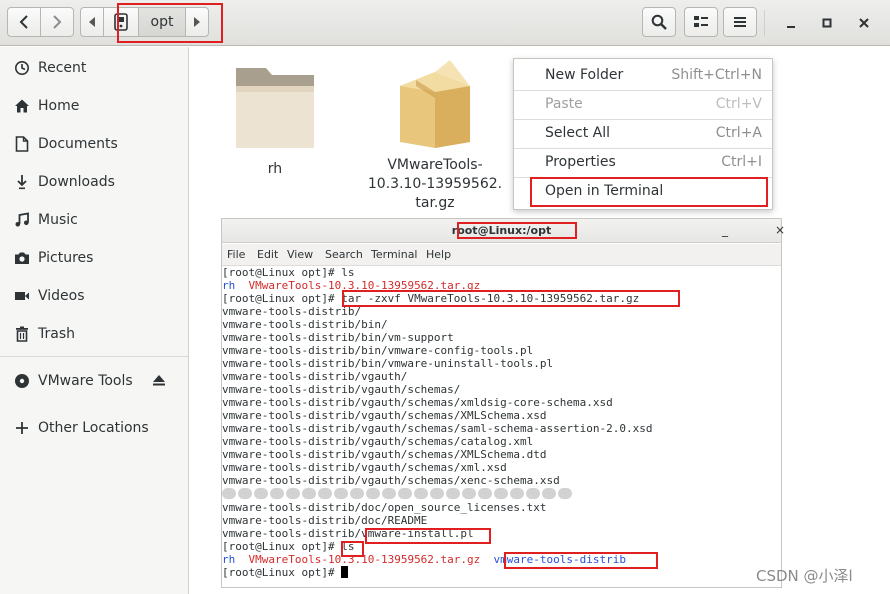 Image resolution: width=890 pixels, height=594 pixels. I want to click on search-button, so click(659, 22).